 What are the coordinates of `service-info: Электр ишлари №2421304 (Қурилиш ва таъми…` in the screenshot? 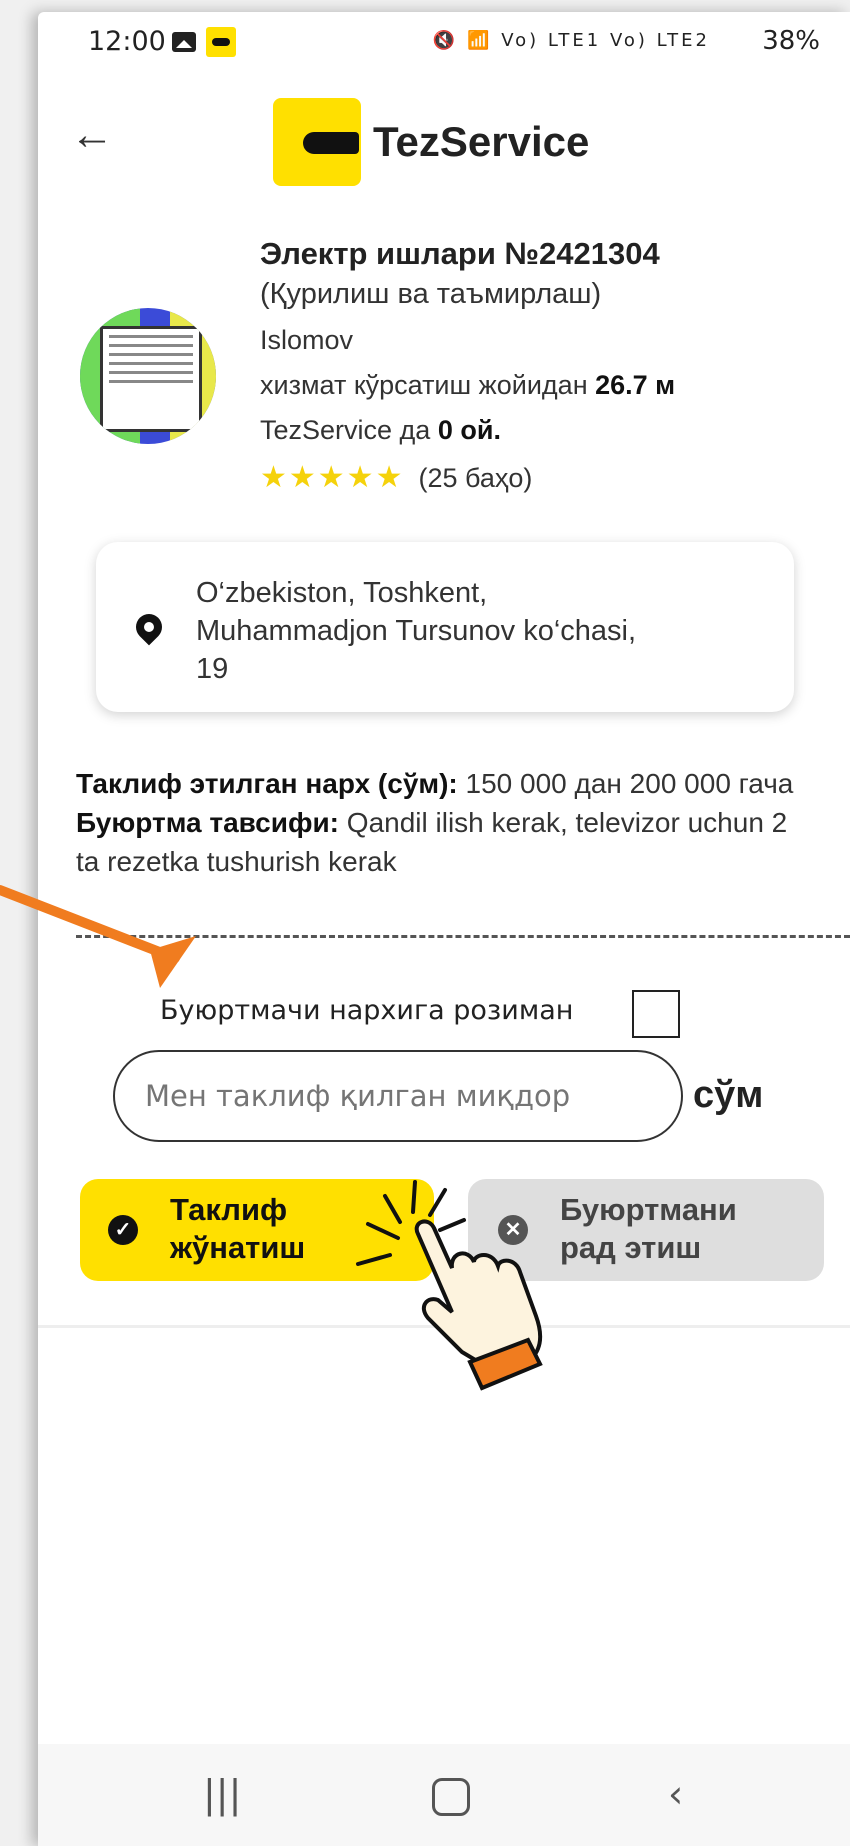 It's located at (540, 365).